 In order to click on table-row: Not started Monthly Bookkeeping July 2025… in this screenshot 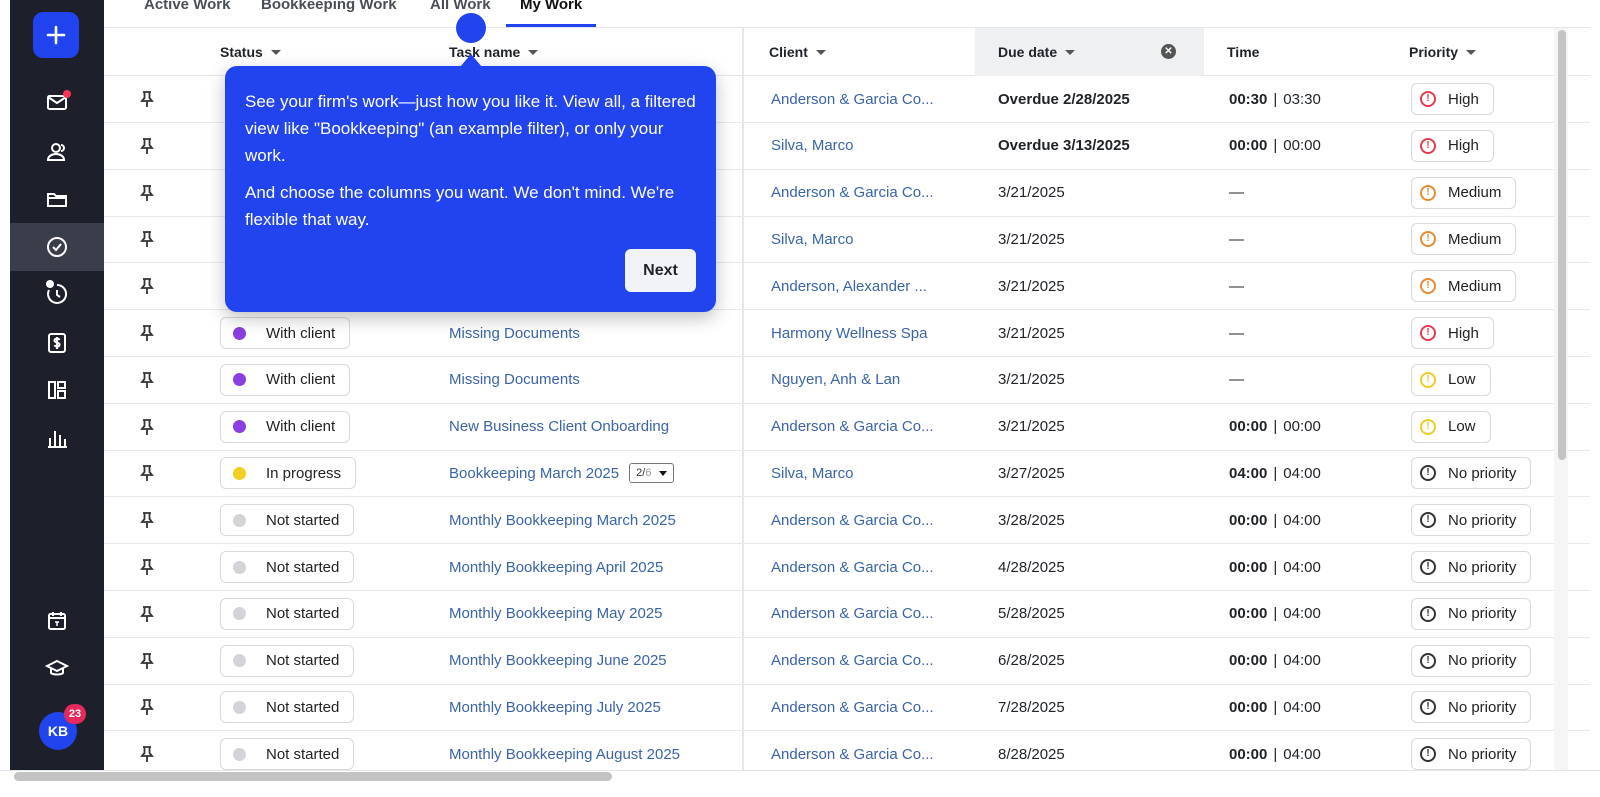, I will do `click(847, 708)`.